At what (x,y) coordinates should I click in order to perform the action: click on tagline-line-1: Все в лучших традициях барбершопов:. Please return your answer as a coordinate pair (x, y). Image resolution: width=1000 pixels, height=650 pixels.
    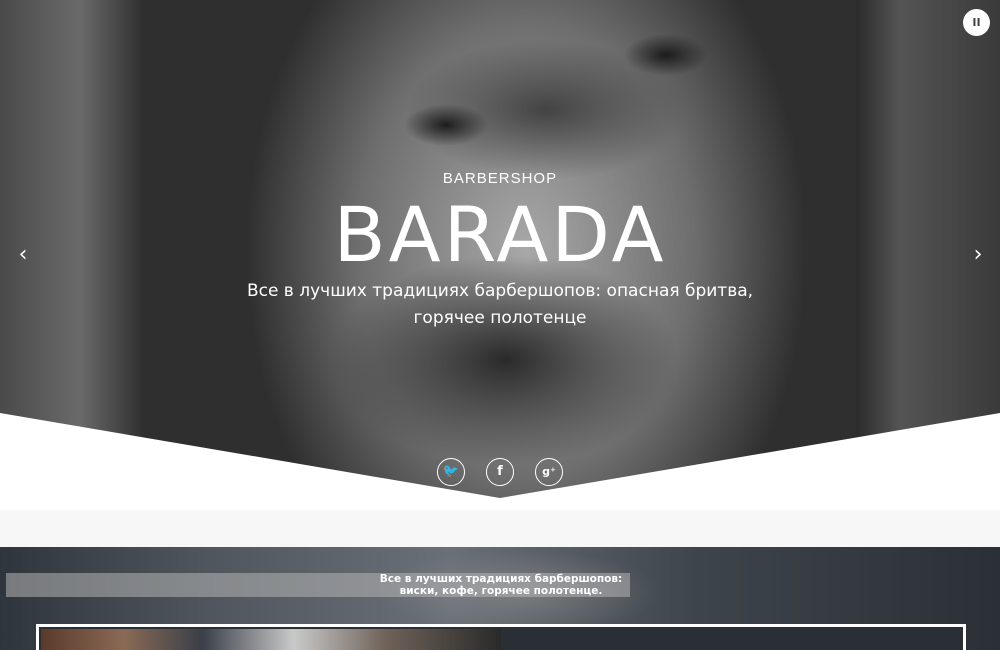
    Looking at the image, I should click on (501, 579).